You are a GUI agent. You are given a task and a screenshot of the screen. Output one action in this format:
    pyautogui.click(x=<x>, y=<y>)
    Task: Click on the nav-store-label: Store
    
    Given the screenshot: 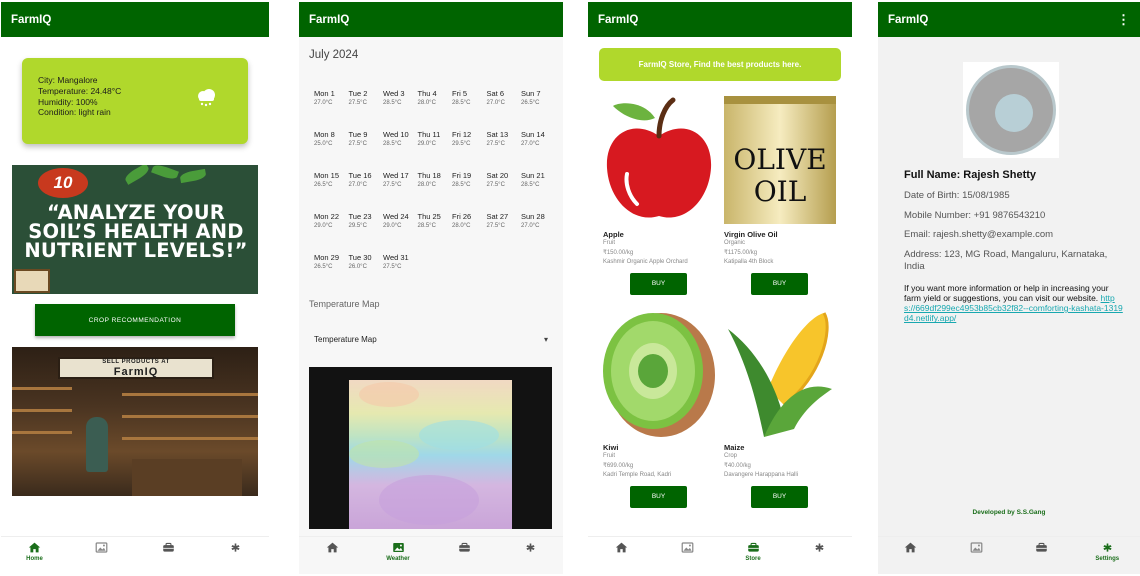 What is the action you would take?
    pyautogui.click(x=753, y=559)
    